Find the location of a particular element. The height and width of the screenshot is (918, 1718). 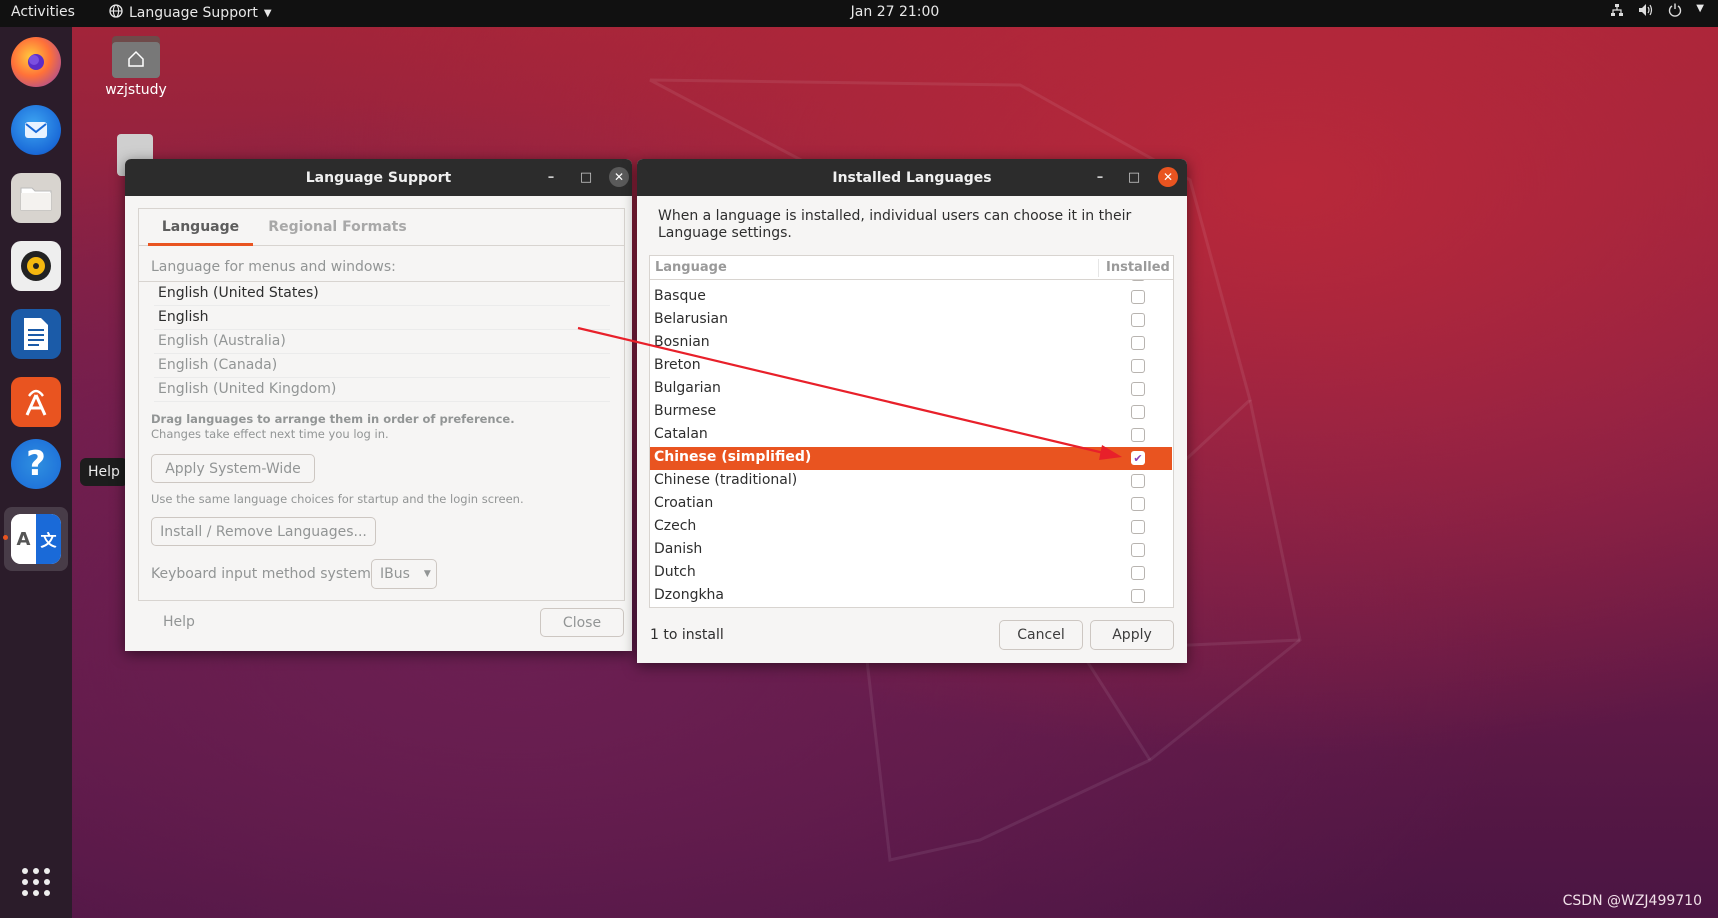

table-row: Chinese (traditional) is located at coordinates (911, 481).